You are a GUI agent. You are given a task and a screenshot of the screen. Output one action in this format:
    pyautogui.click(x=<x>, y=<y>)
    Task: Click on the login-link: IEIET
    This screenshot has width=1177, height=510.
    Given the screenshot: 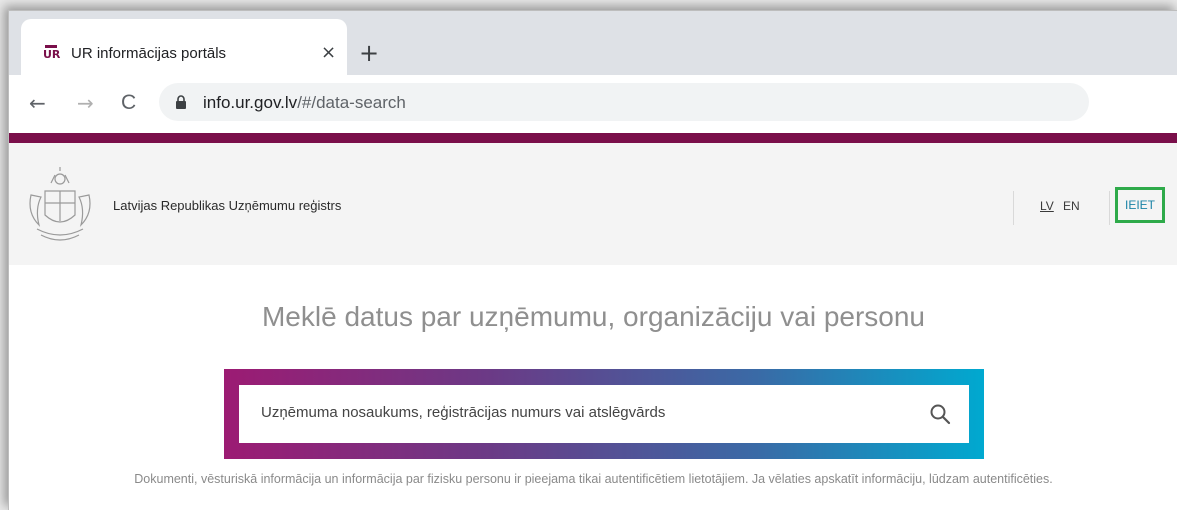 What is the action you would take?
    pyautogui.click(x=1140, y=205)
    